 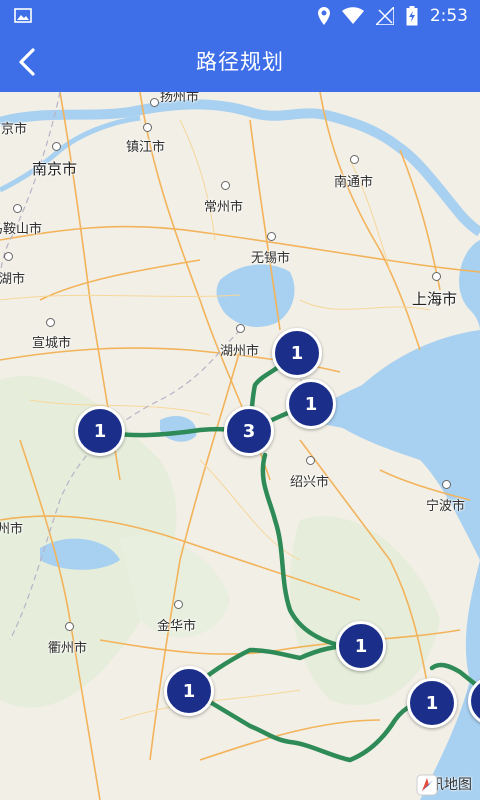 I want to click on status-time: 2:53, so click(x=448, y=16).